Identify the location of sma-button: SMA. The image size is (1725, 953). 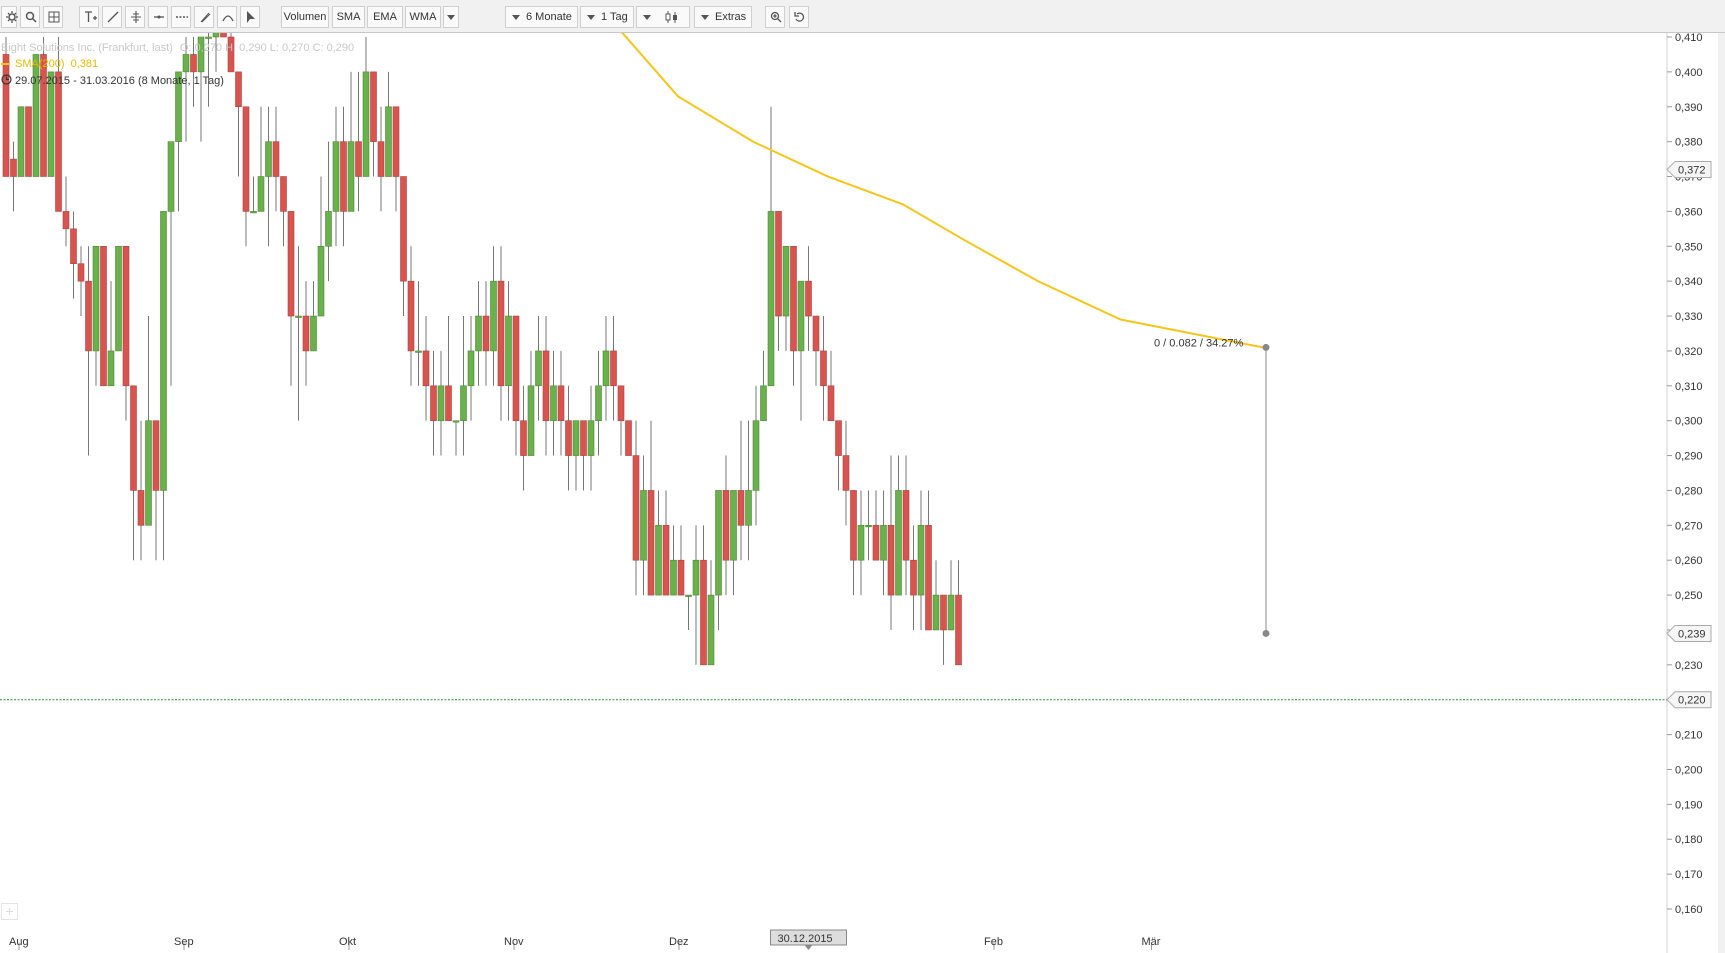
(348, 17).